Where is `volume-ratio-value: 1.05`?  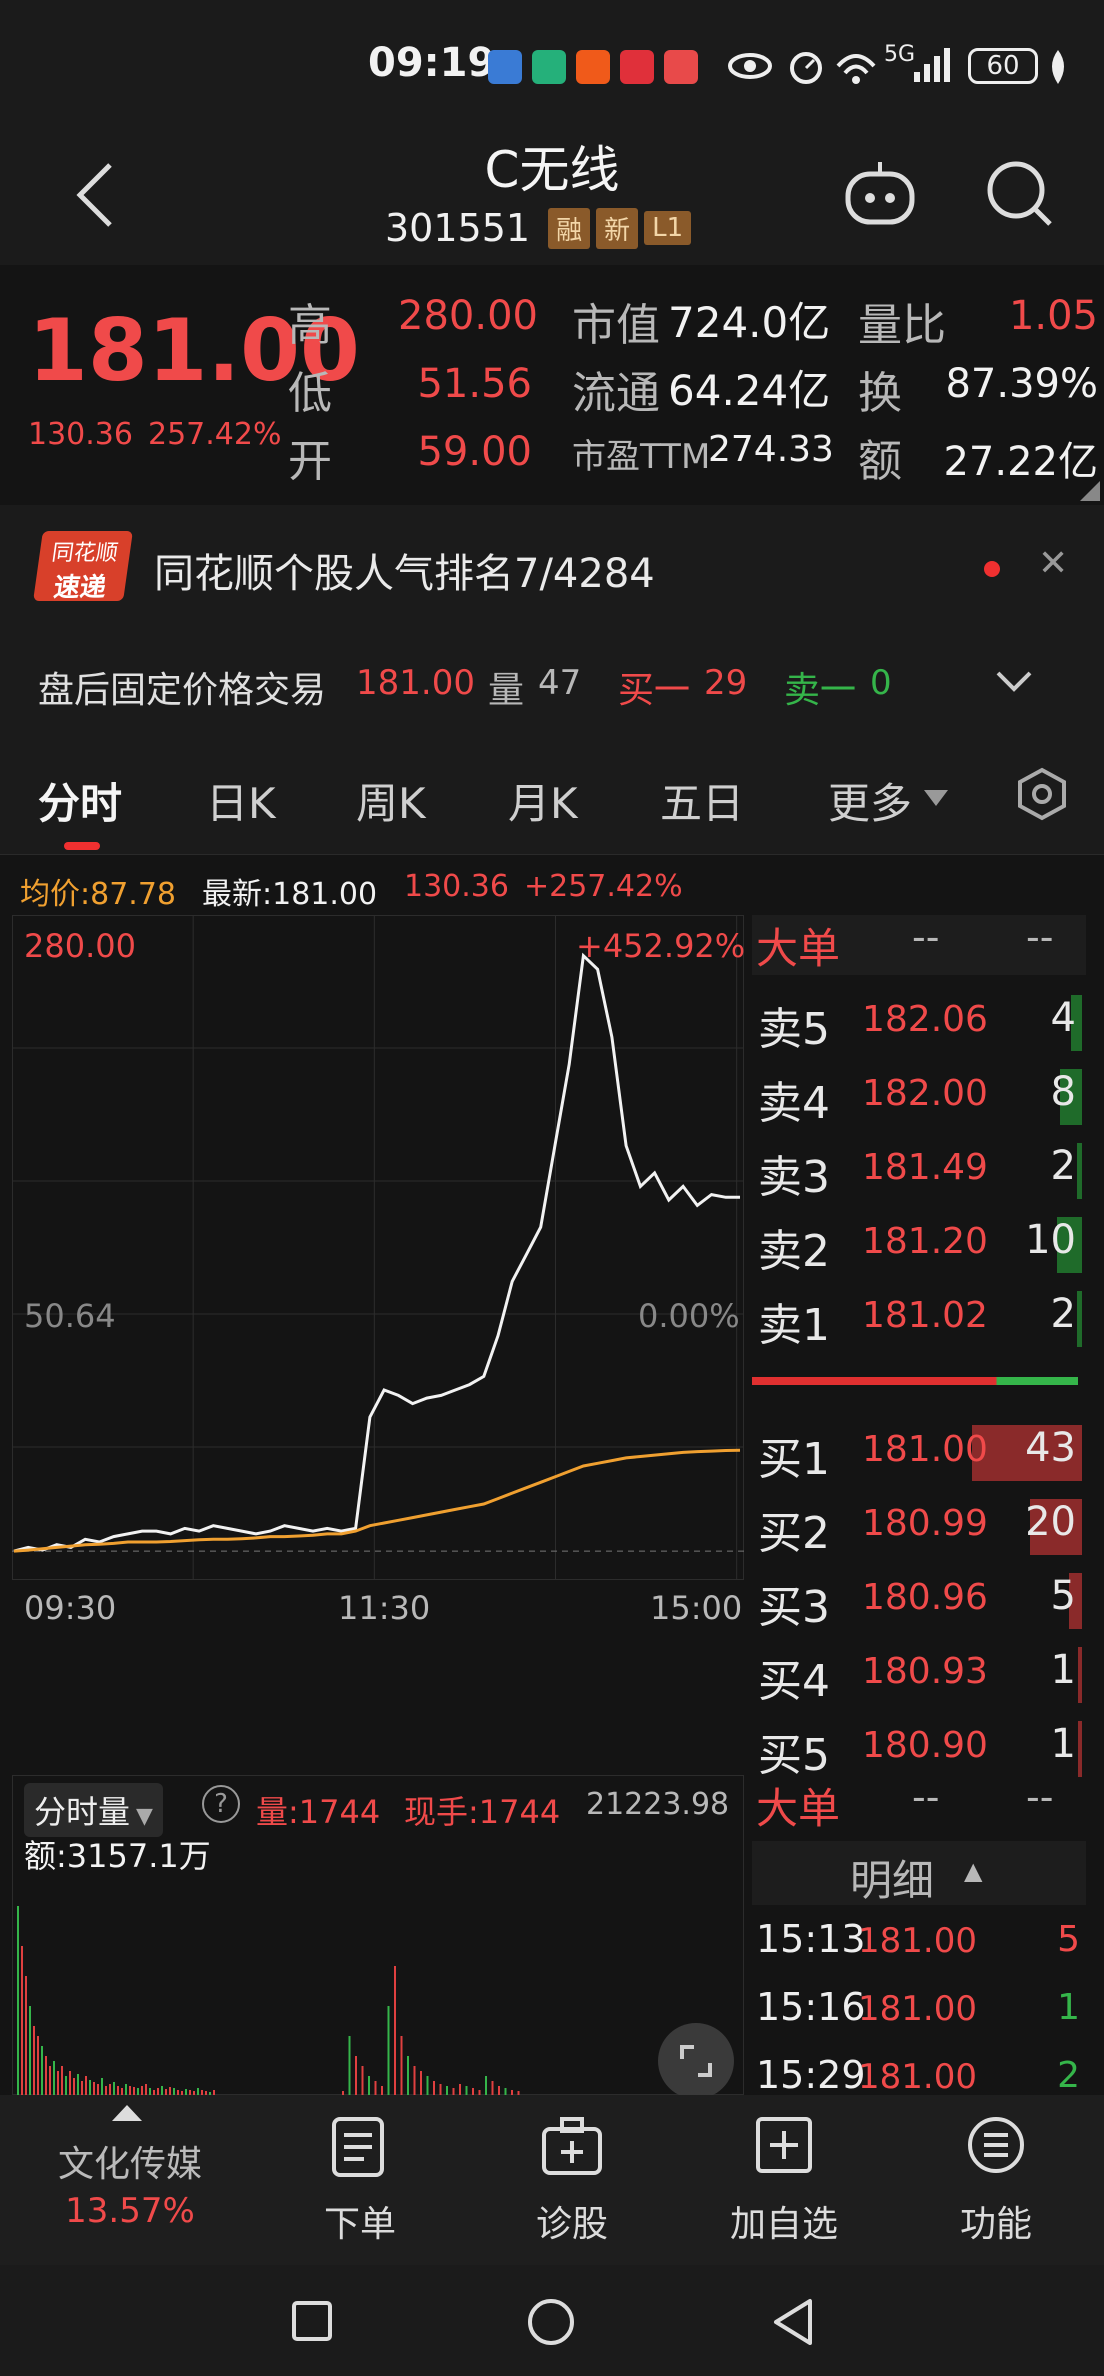 volume-ratio-value: 1.05 is located at coordinates (1053, 316).